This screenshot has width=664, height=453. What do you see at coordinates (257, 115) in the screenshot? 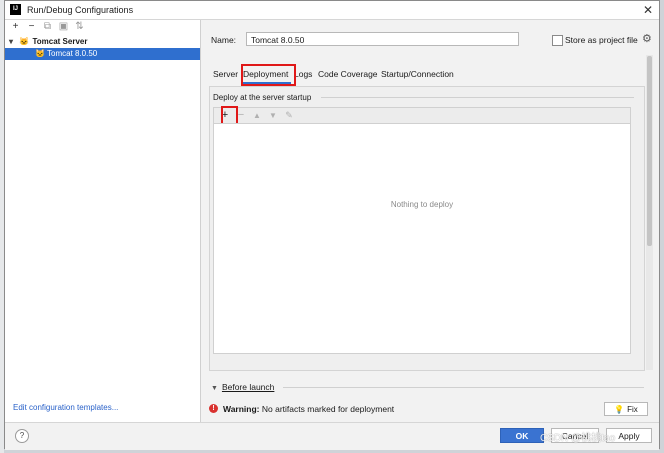
I see `move-up-icon: ▲` at bounding box center [257, 115].